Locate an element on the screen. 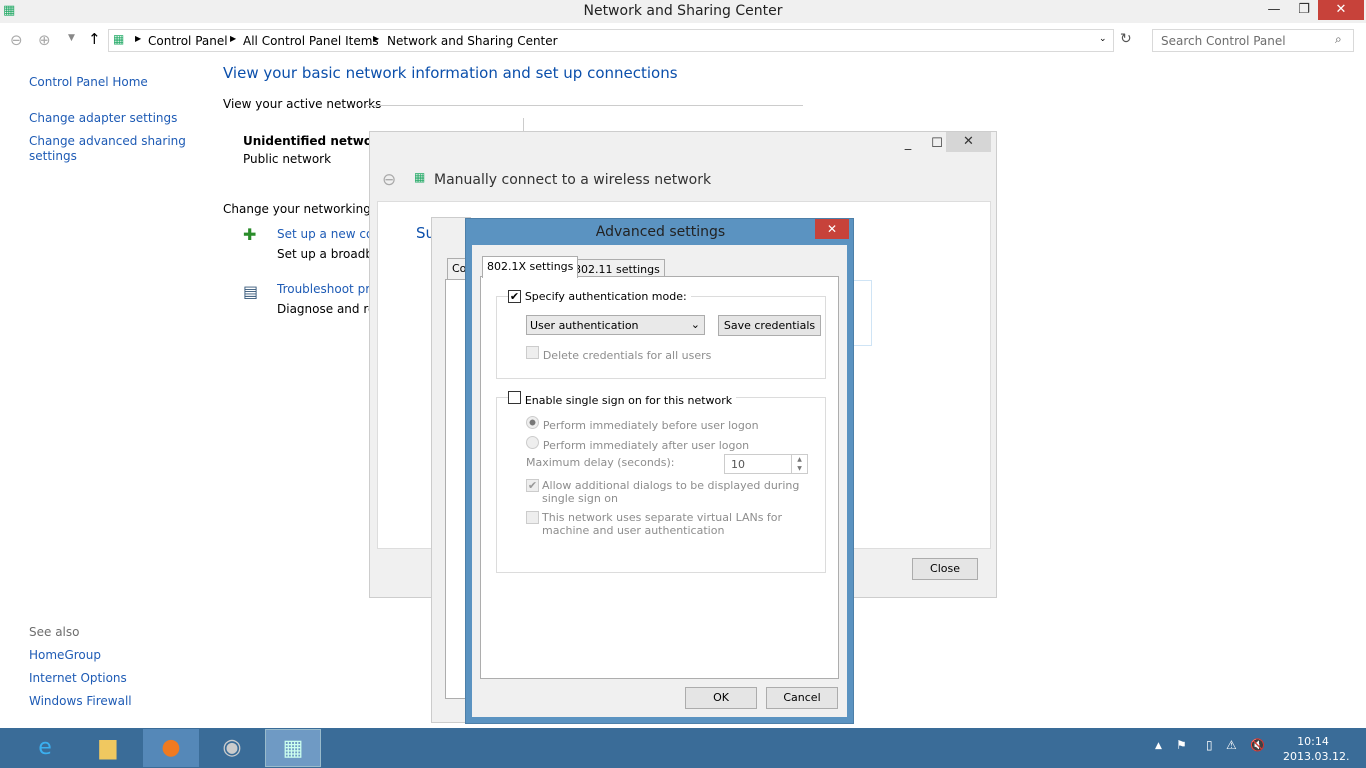  after-logon-label: Perform immediately after user logon is located at coordinates (646, 445).